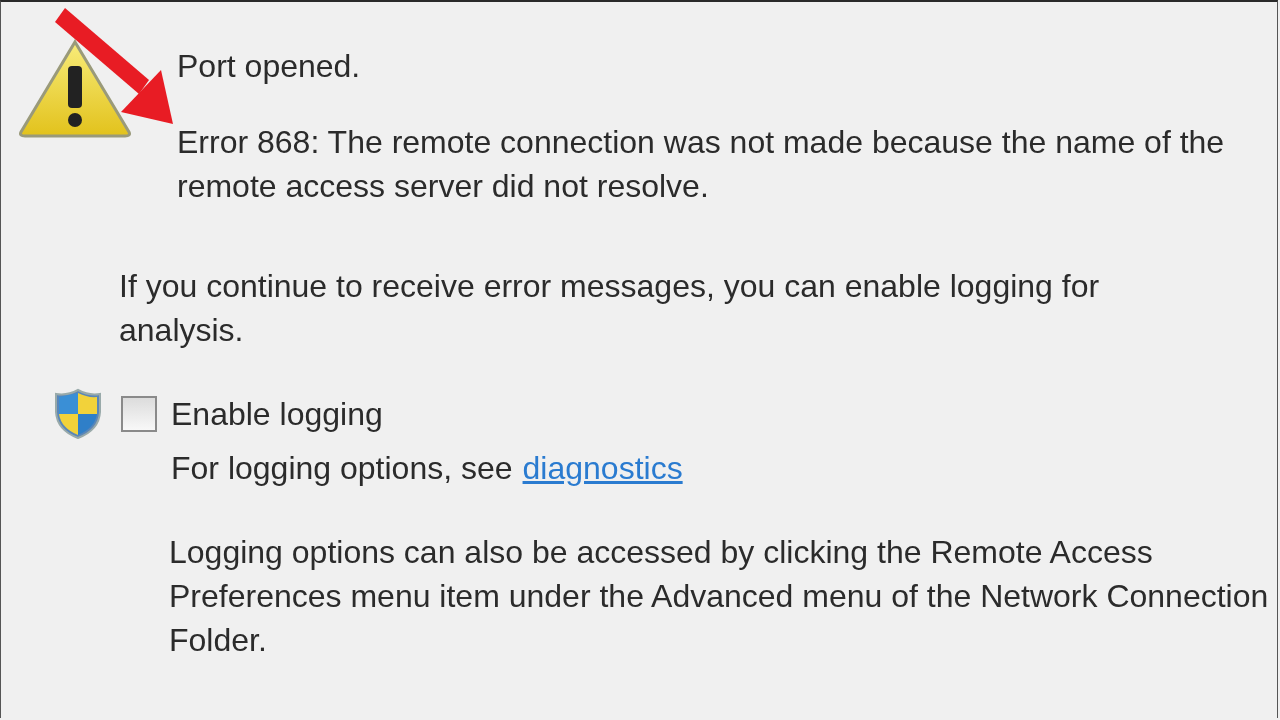 The height and width of the screenshot is (720, 1280). Describe the element at coordinates (277, 414) in the screenshot. I see `checkbox-label: Enable logging` at that location.